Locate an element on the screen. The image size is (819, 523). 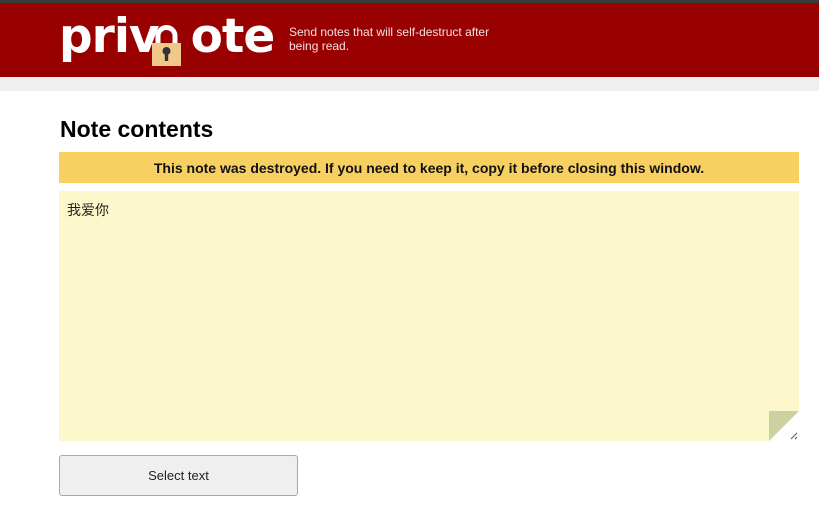
privnote-logo: priv ote is located at coordinates (167, 39).